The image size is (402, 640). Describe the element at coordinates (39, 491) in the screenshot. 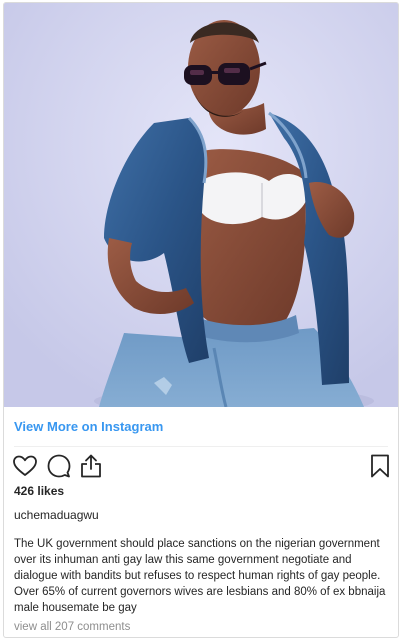

I see `likes-count: 426 likes` at that location.